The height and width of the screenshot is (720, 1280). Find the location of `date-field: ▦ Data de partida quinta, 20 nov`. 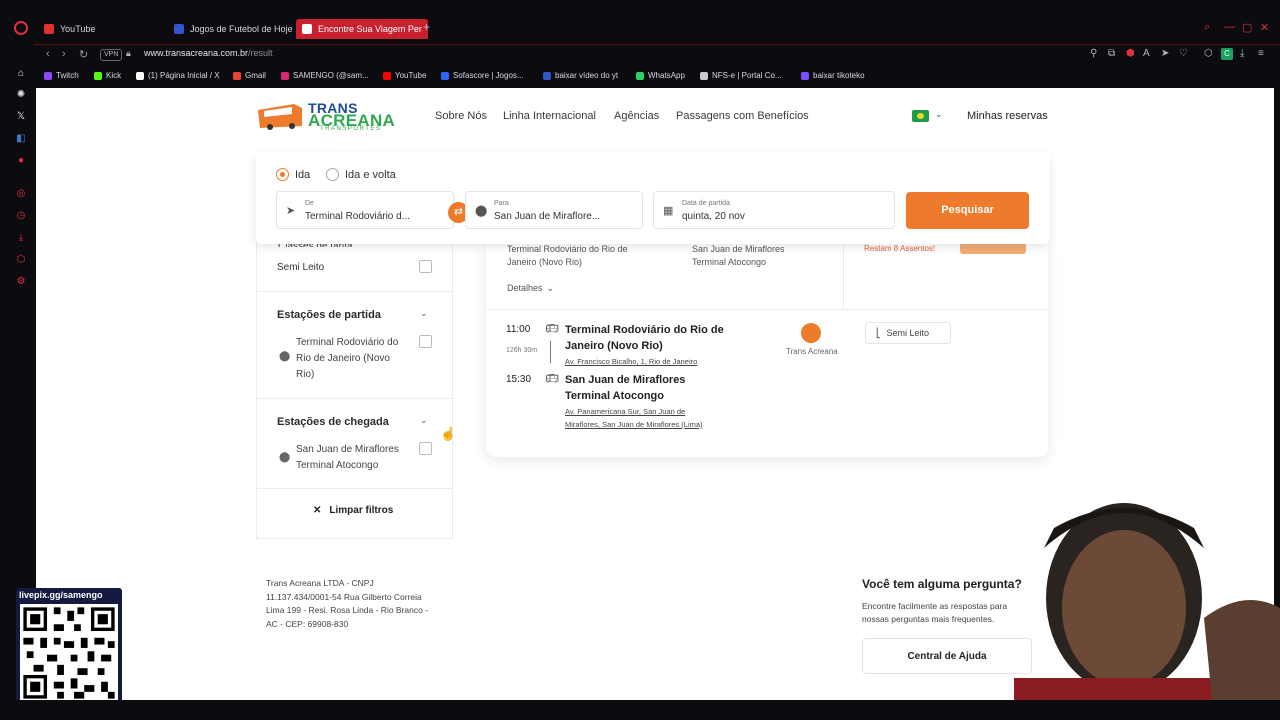

date-field: ▦ Data de partida quinta, 20 nov is located at coordinates (774, 210).